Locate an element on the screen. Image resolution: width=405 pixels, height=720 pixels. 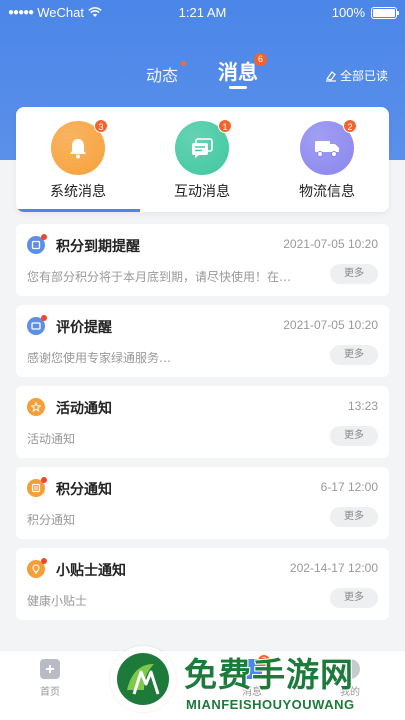
message-time: 6-17 12:00 is located at coordinates (349, 487).